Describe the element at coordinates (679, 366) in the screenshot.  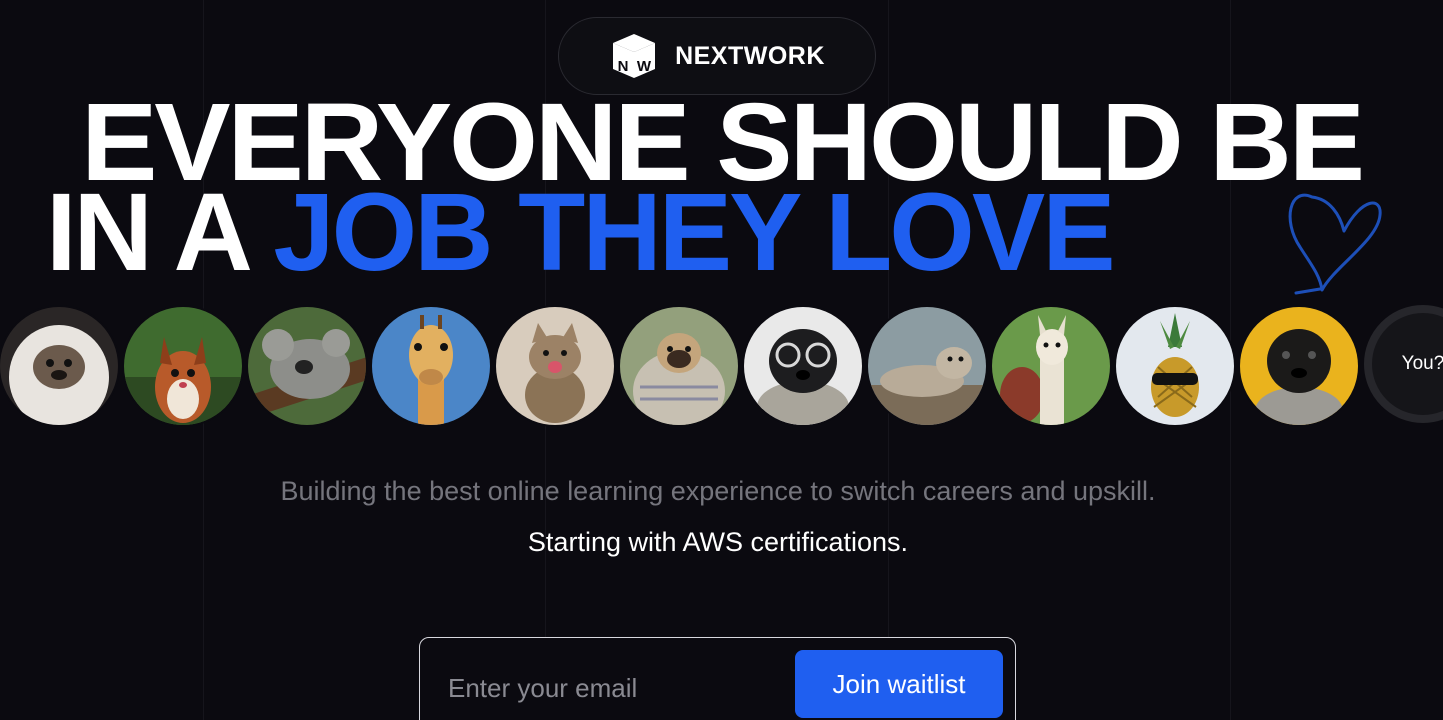
I see `avatar-pug-blanket` at that location.